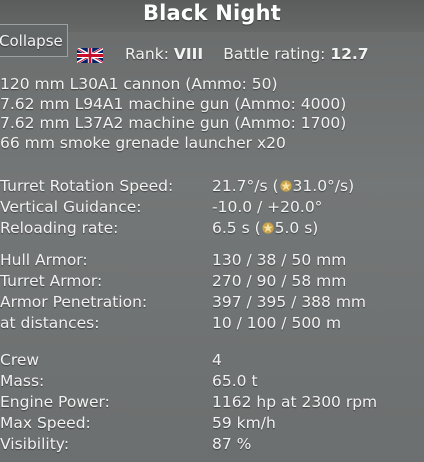  Describe the element at coordinates (188, 54) in the screenshot. I see `rank-value: VIII` at that location.